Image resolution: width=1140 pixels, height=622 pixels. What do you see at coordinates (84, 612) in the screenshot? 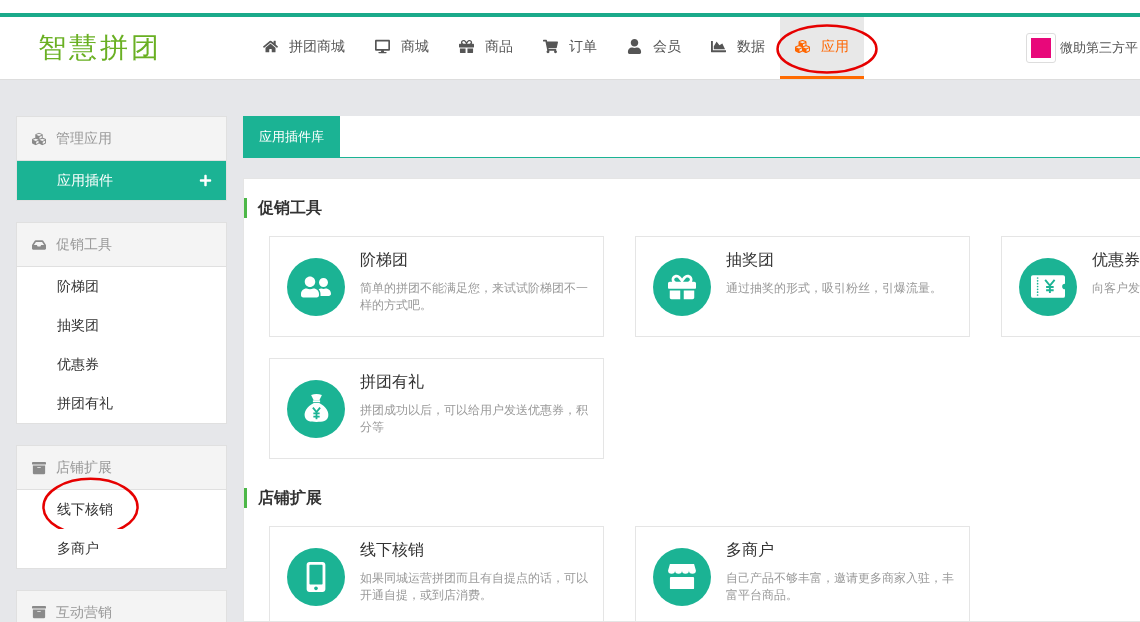
I see `group-title: 互动营销` at bounding box center [84, 612].